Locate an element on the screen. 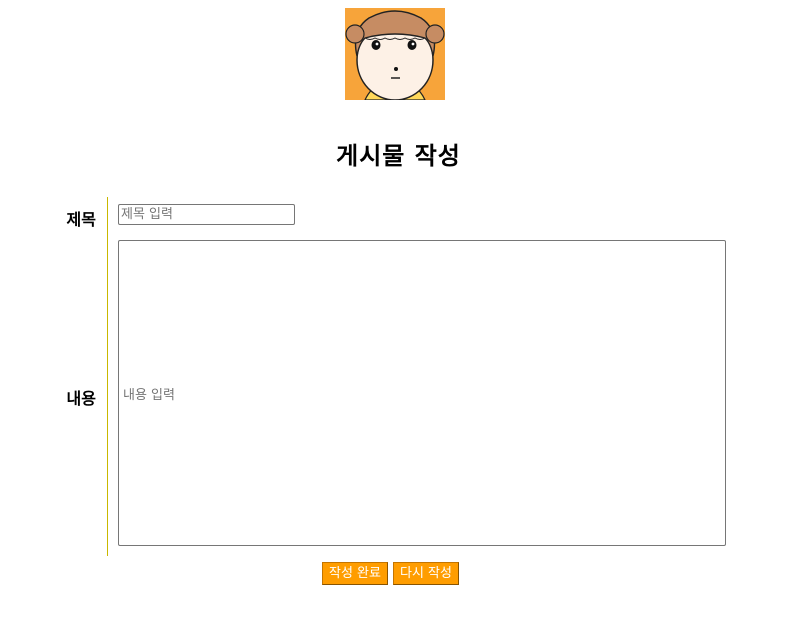 Image resolution: width=810 pixels, height=619 pixels. reset-button: 다시 작성 is located at coordinates (425, 573).